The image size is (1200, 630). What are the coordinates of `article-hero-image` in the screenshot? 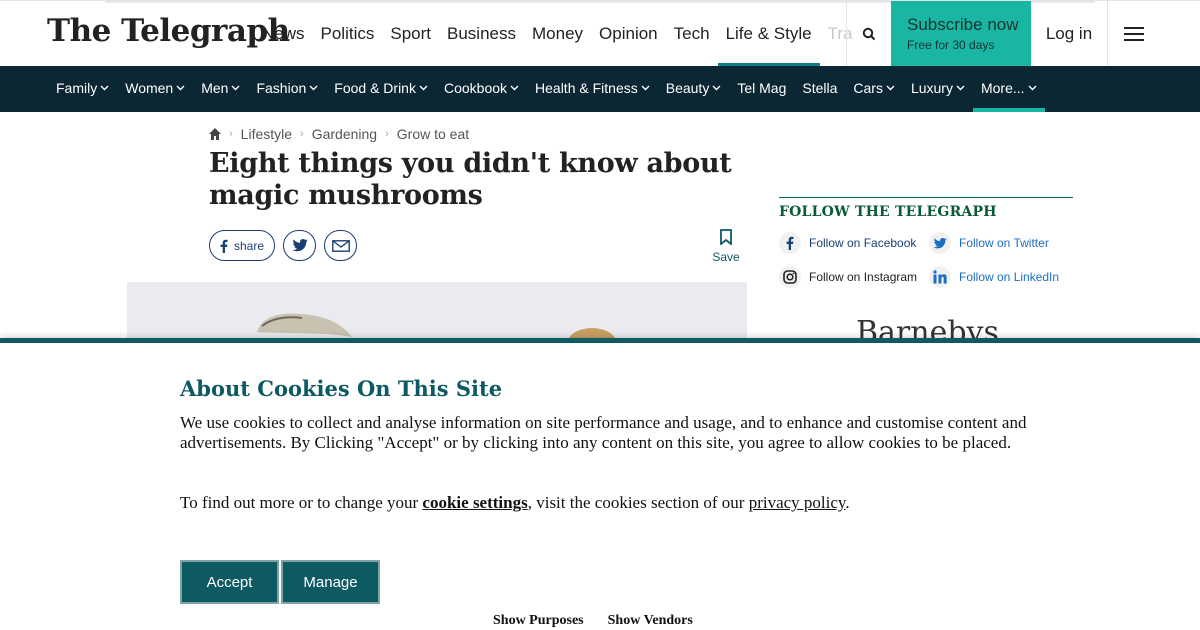 It's located at (437, 312).